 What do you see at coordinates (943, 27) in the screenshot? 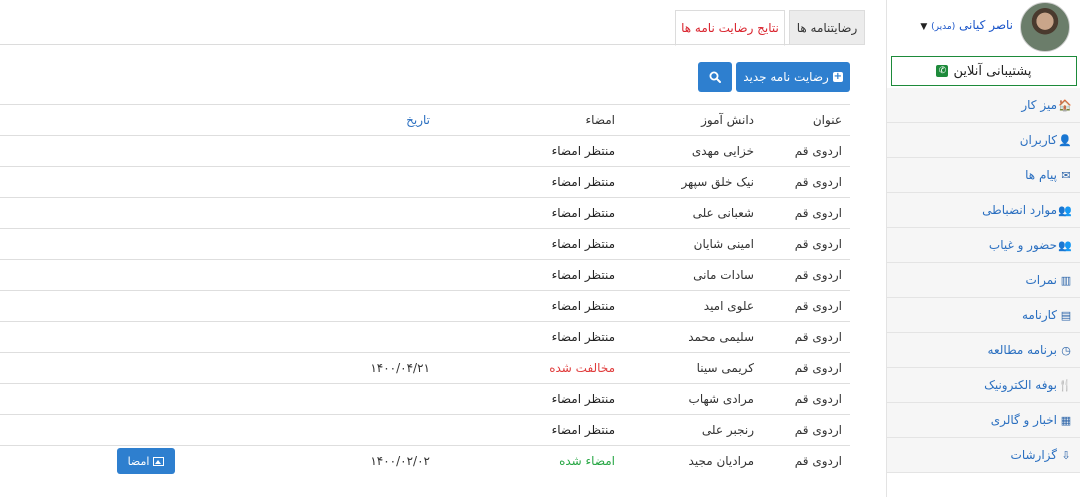
I see `user-role: (مدیر)` at bounding box center [943, 27].